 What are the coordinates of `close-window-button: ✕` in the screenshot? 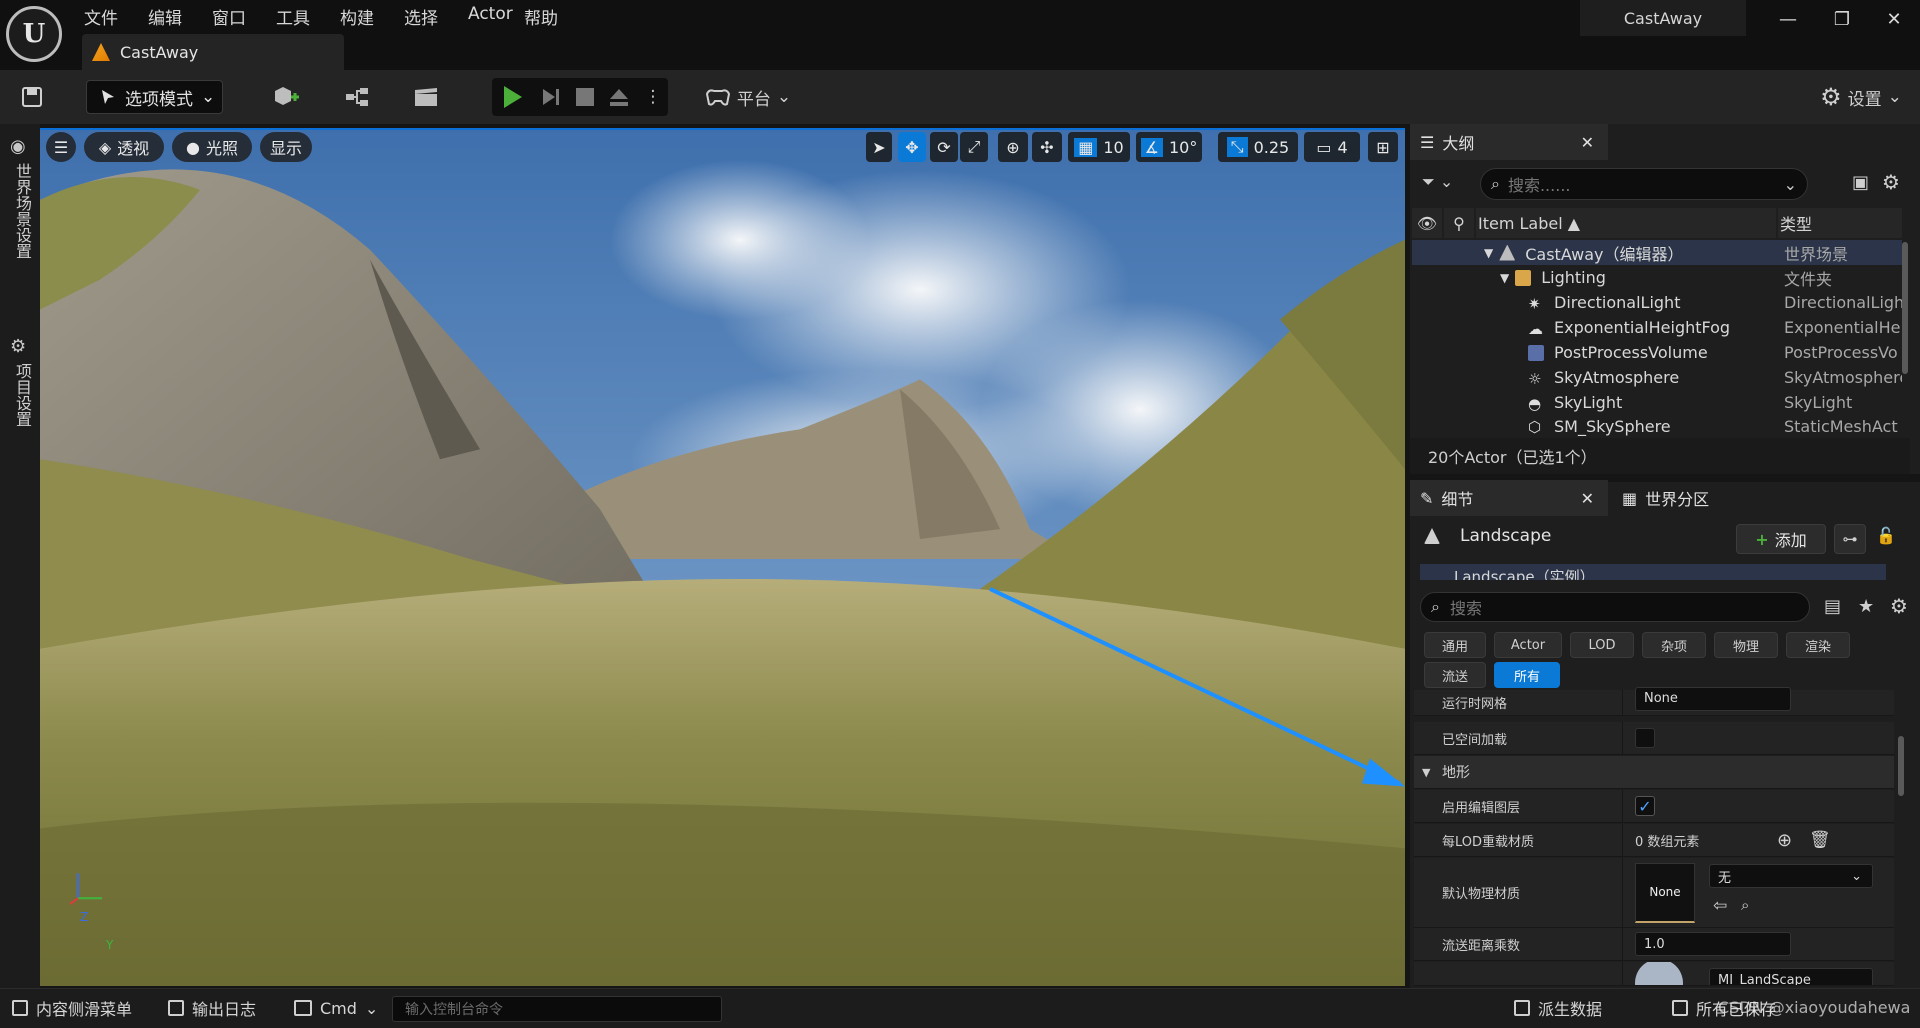 It's located at (1894, 20).